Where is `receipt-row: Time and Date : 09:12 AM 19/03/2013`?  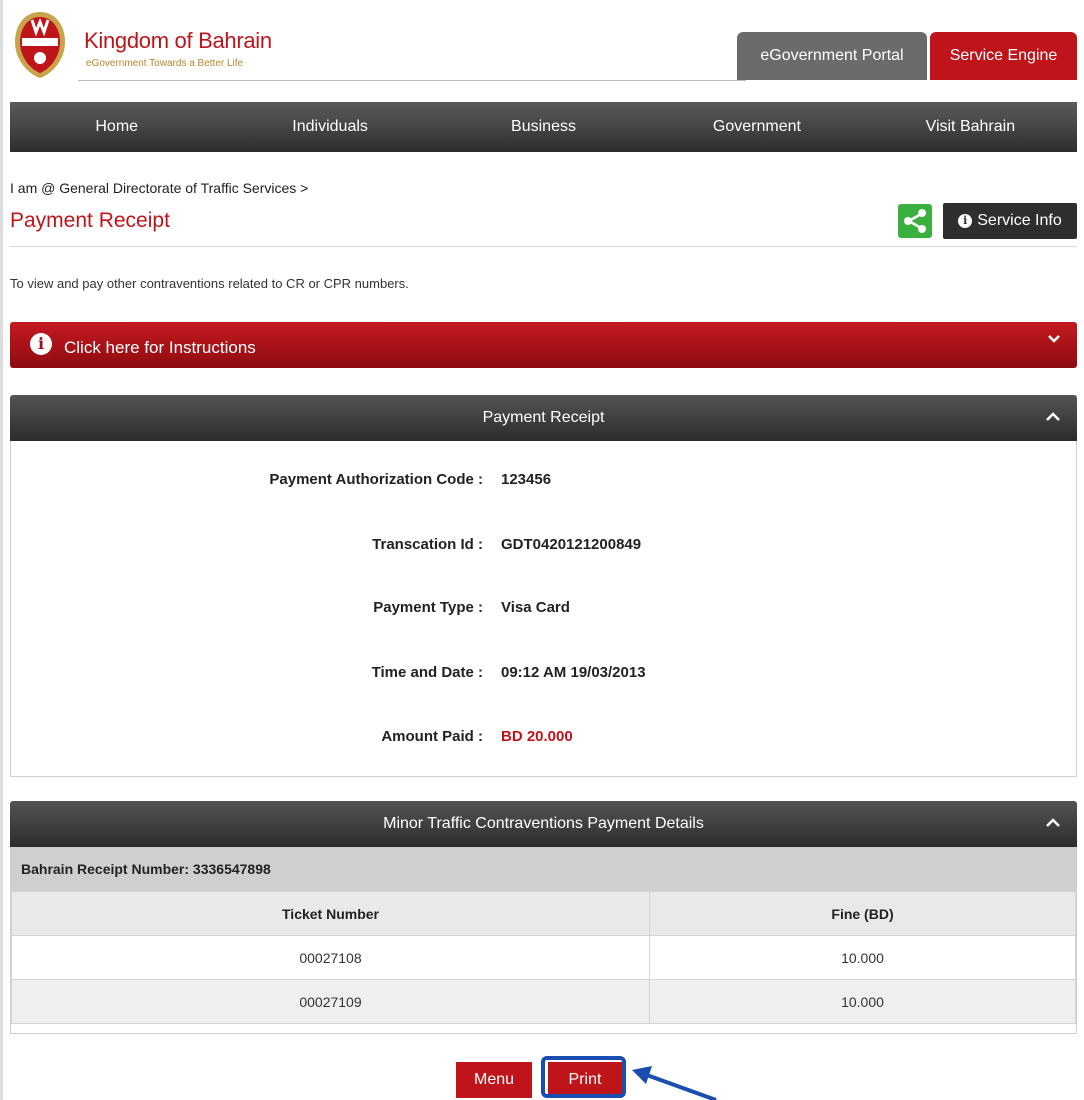
receipt-row: Time and Date : 09:12 AM 19/03/2013 is located at coordinates (543, 676).